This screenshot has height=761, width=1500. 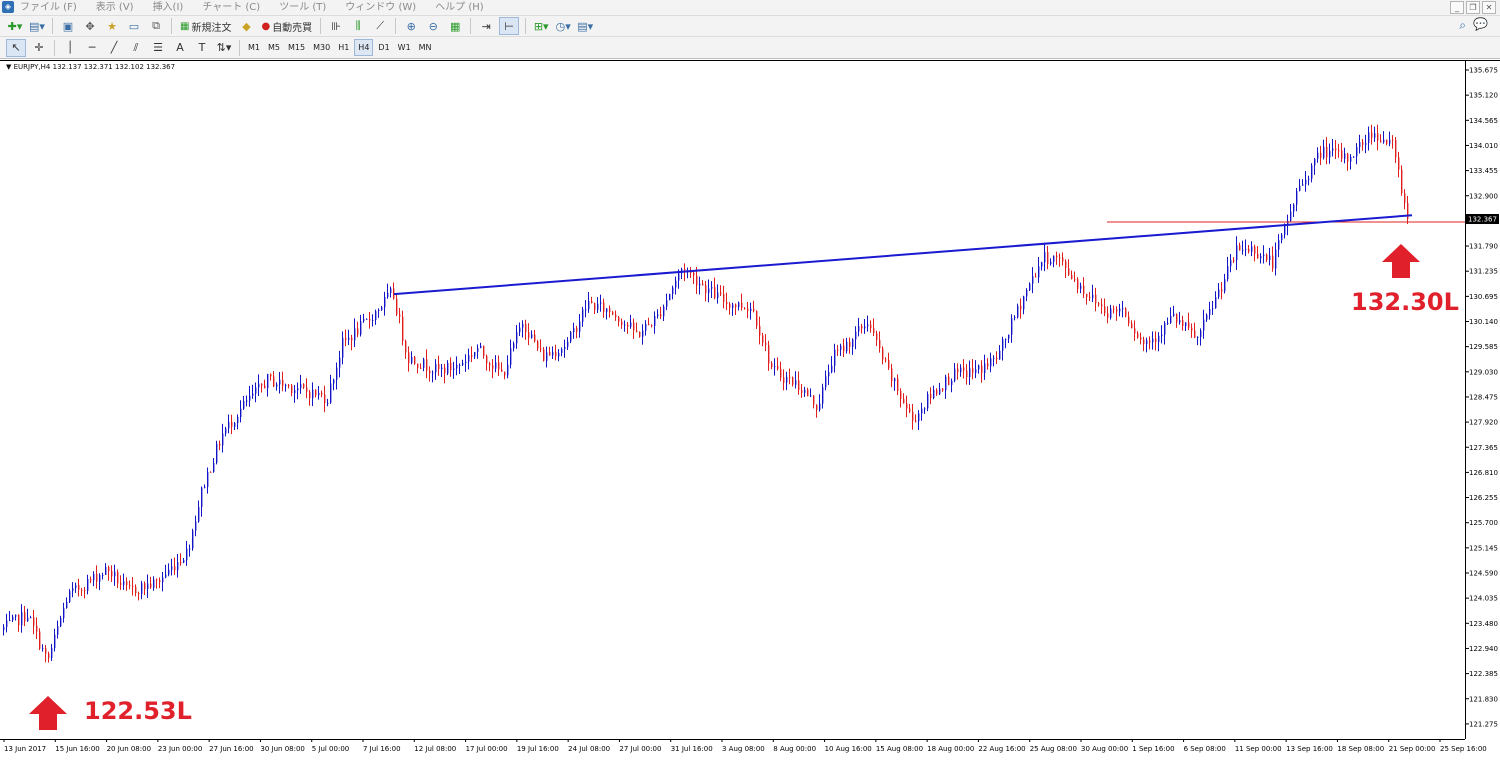 I want to click on market-watch-icon: ▣, so click(x=68, y=26).